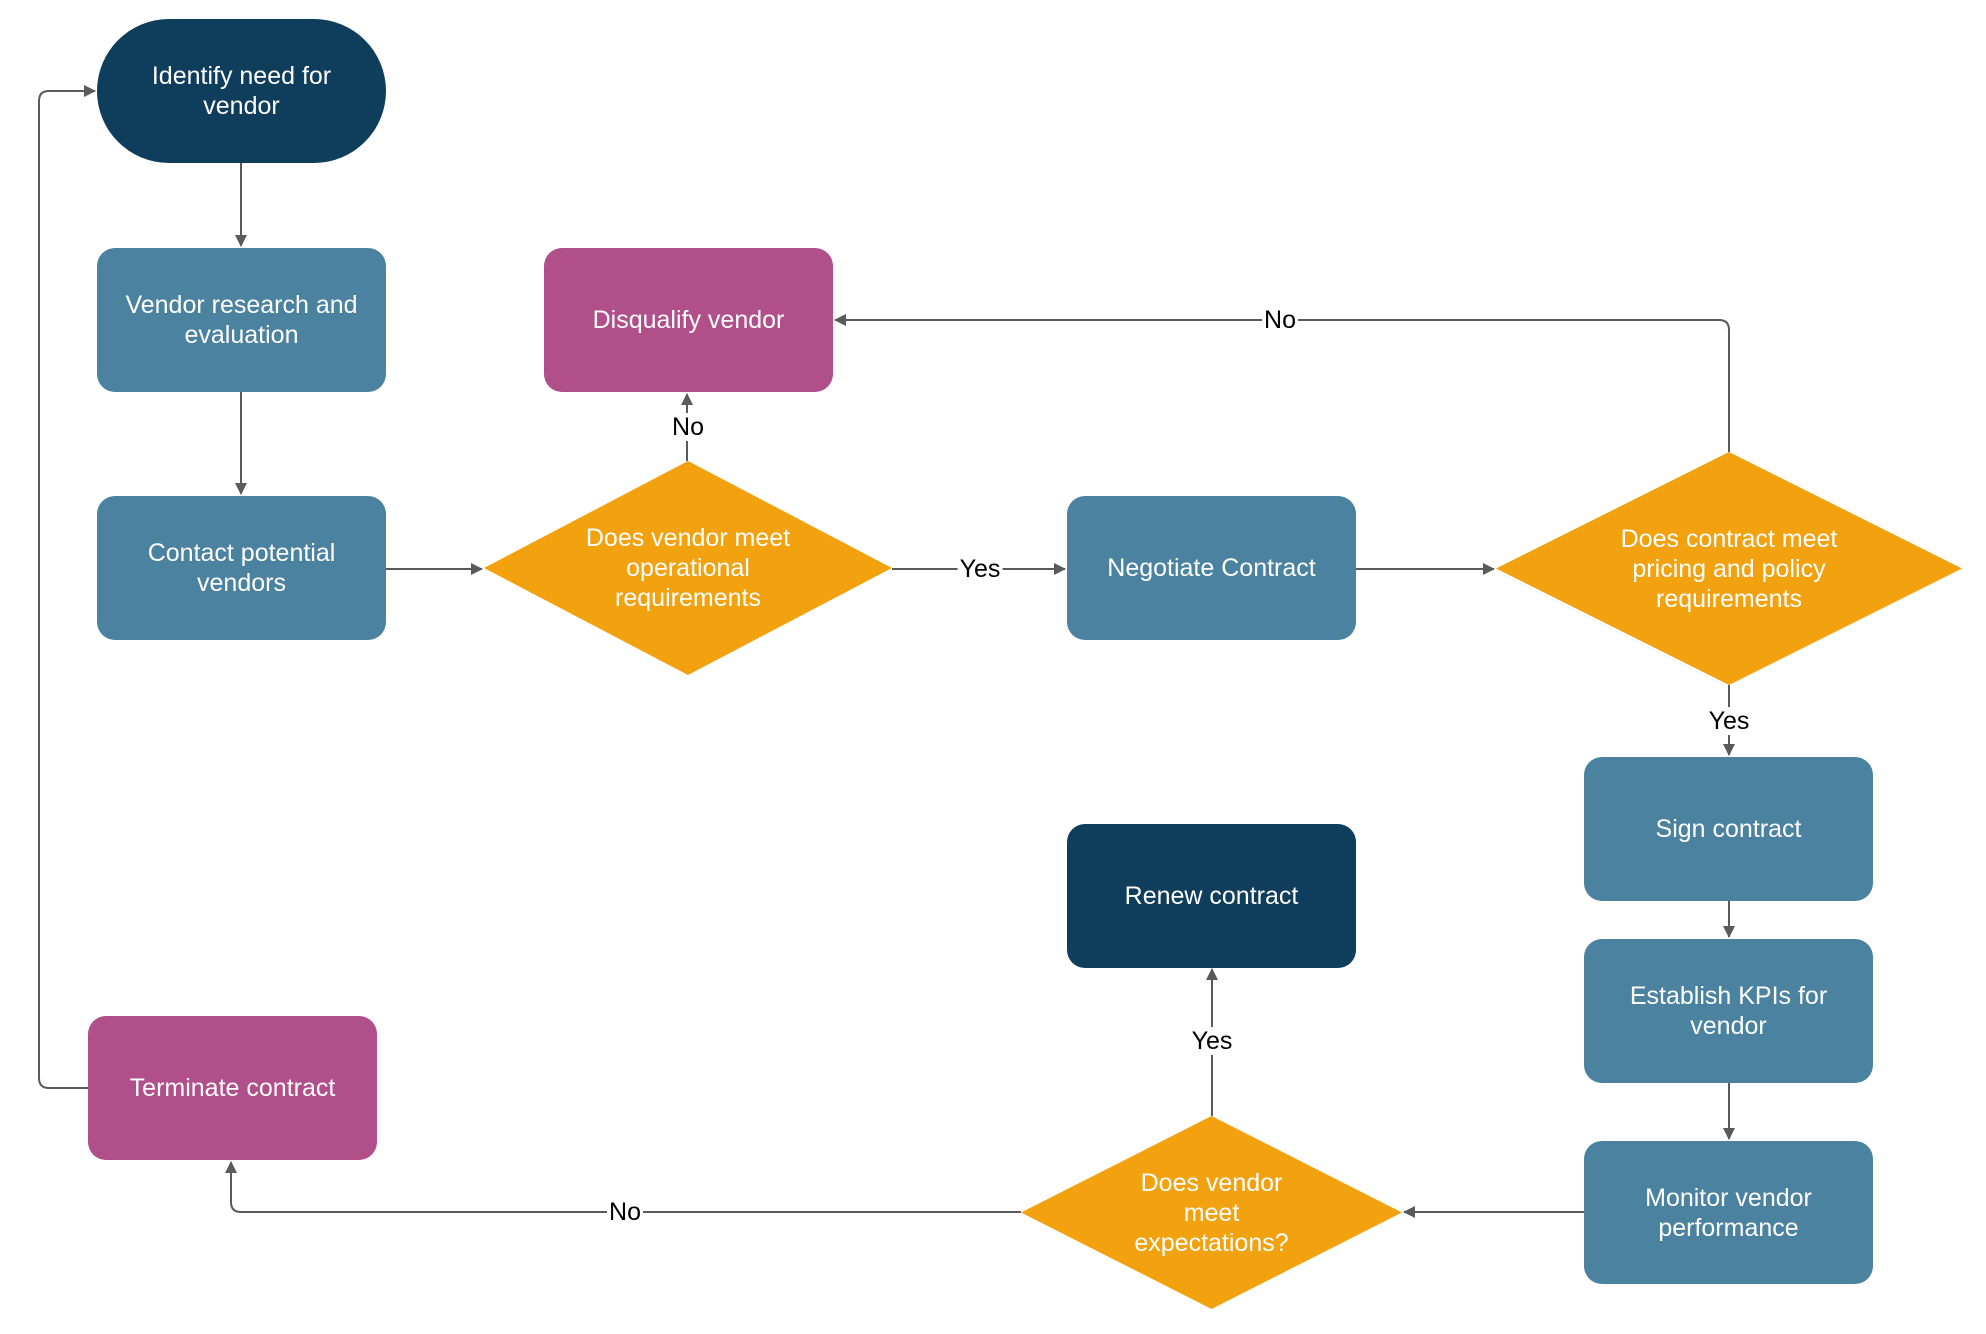 This screenshot has height=1334, width=1986. I want to click on node-contact-vendors-label: Contact potential vendors, so click(241, 568).